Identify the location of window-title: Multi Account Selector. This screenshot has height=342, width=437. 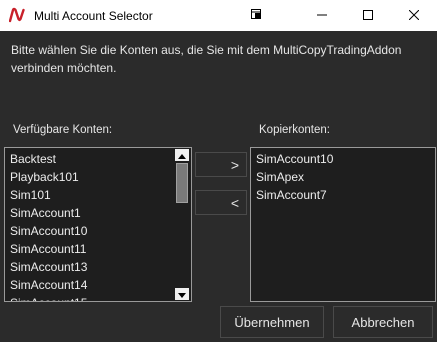
(93, 16).